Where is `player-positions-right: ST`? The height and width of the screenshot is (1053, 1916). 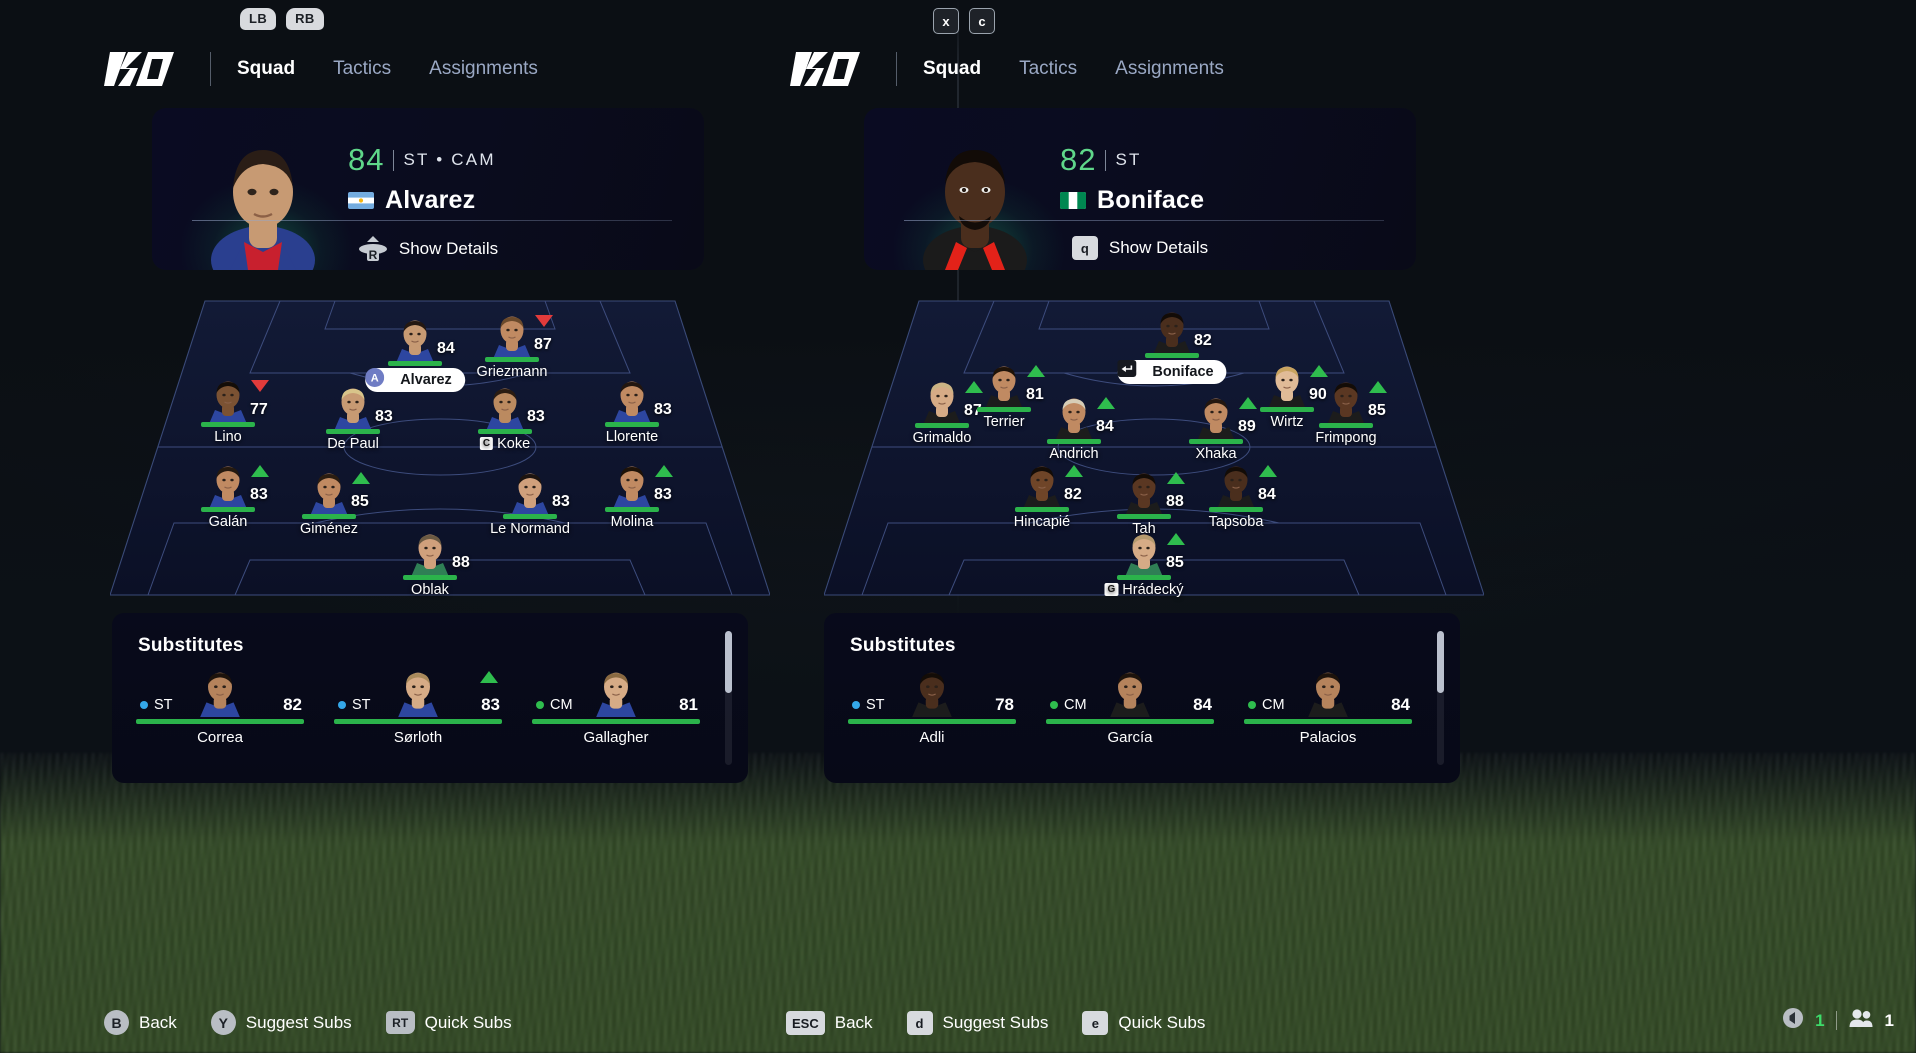 player-positions-right: ST is located at coordinates (1128, 159).